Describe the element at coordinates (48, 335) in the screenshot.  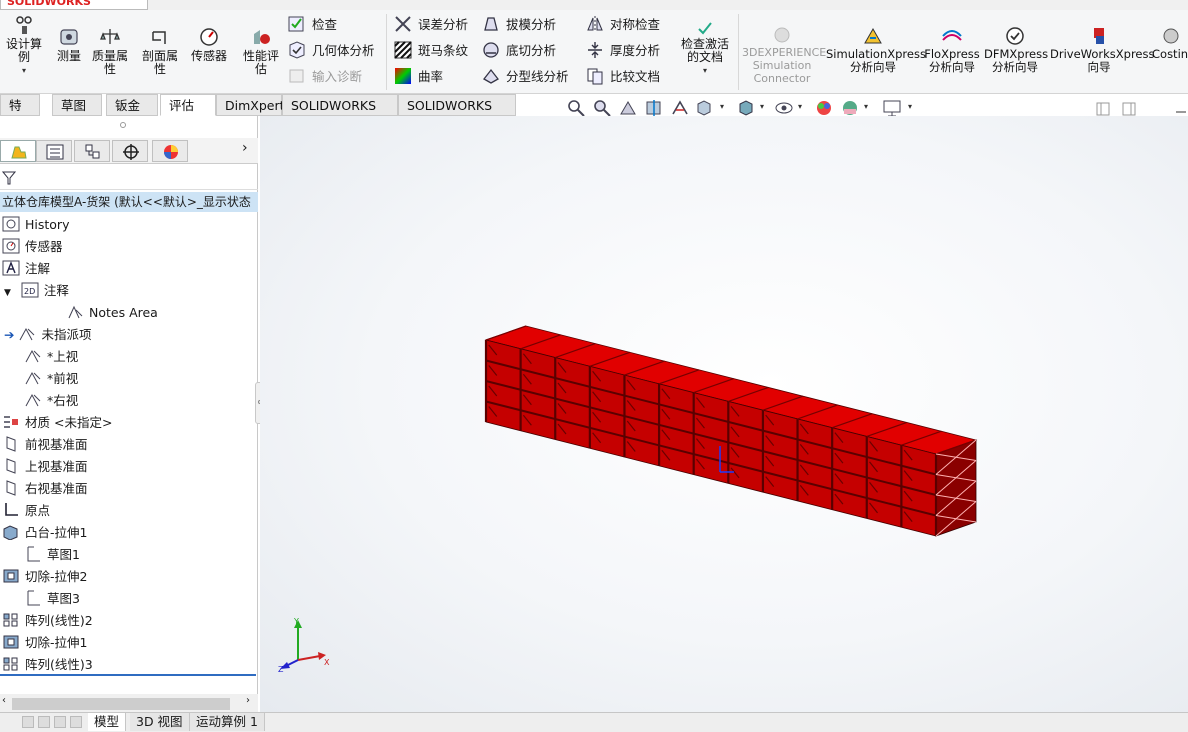
I see `tree-item-unassigned: ➔ 未指派项` at that location.